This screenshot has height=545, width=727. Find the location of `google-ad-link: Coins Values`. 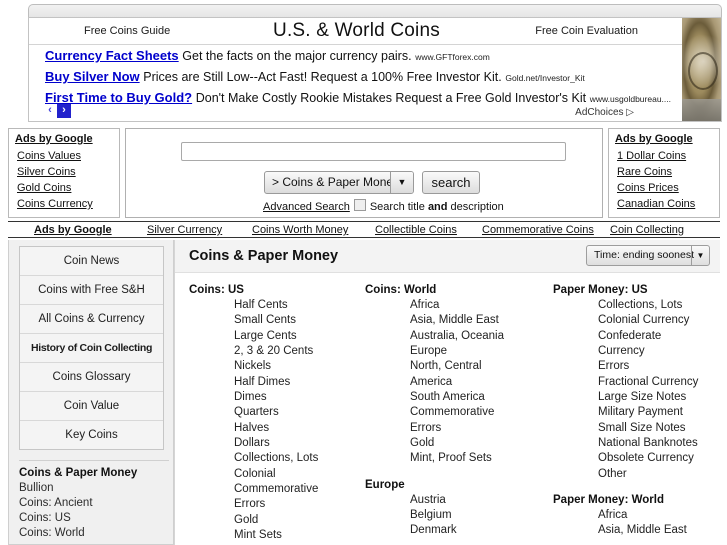

google-ad-link: Coins Values is located at coordinates (66, 156).